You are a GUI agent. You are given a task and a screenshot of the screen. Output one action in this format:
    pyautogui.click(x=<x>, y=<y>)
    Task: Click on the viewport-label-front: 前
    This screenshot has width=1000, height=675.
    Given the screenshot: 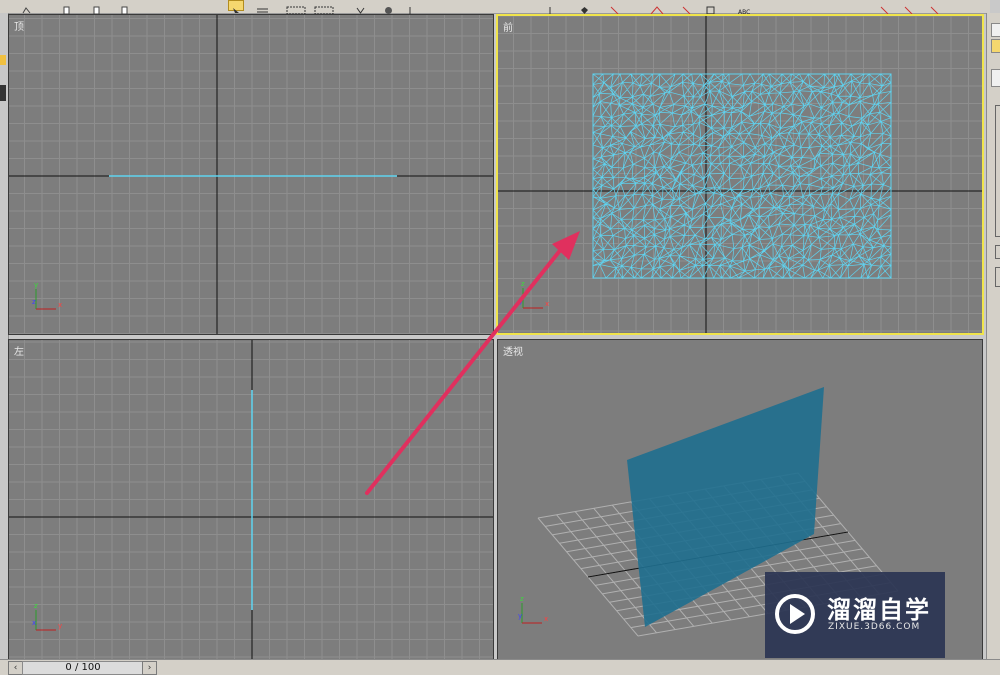 What is the action you would take?
    pyautogui.click(x=508, y=26)
    